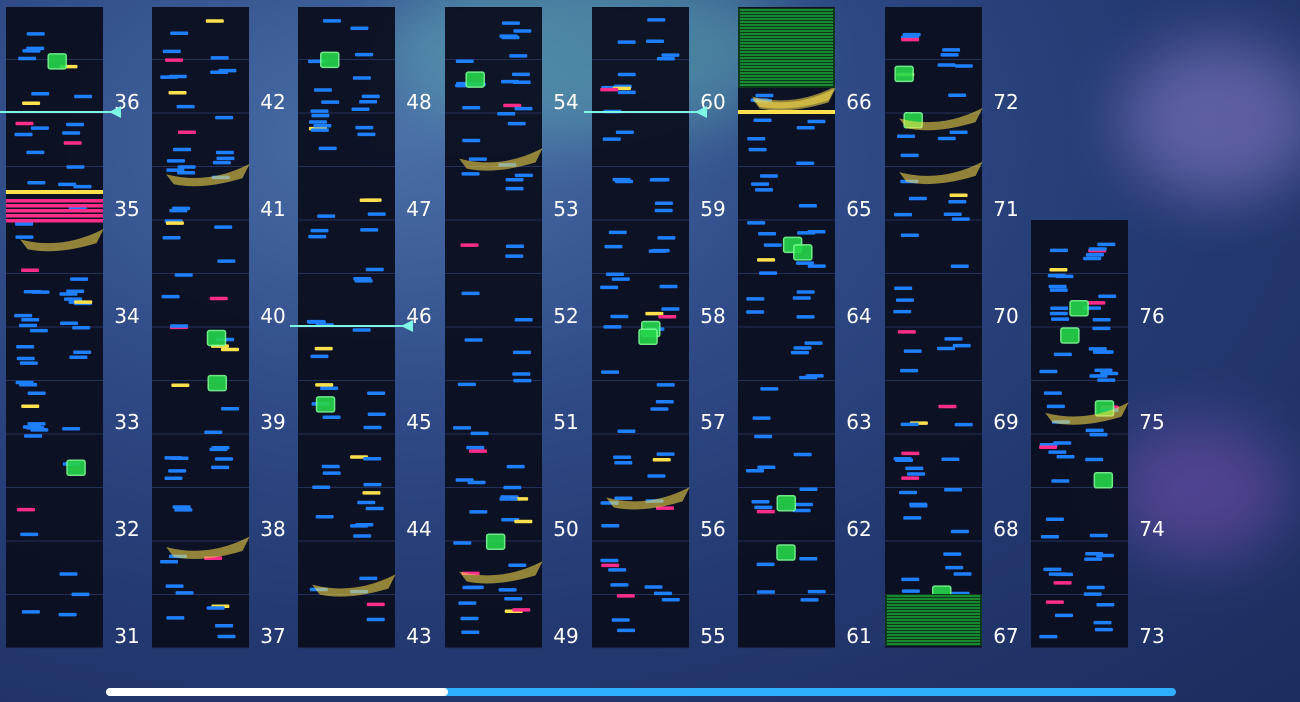  I want to click on measure-number: 58, so click(712, 316).